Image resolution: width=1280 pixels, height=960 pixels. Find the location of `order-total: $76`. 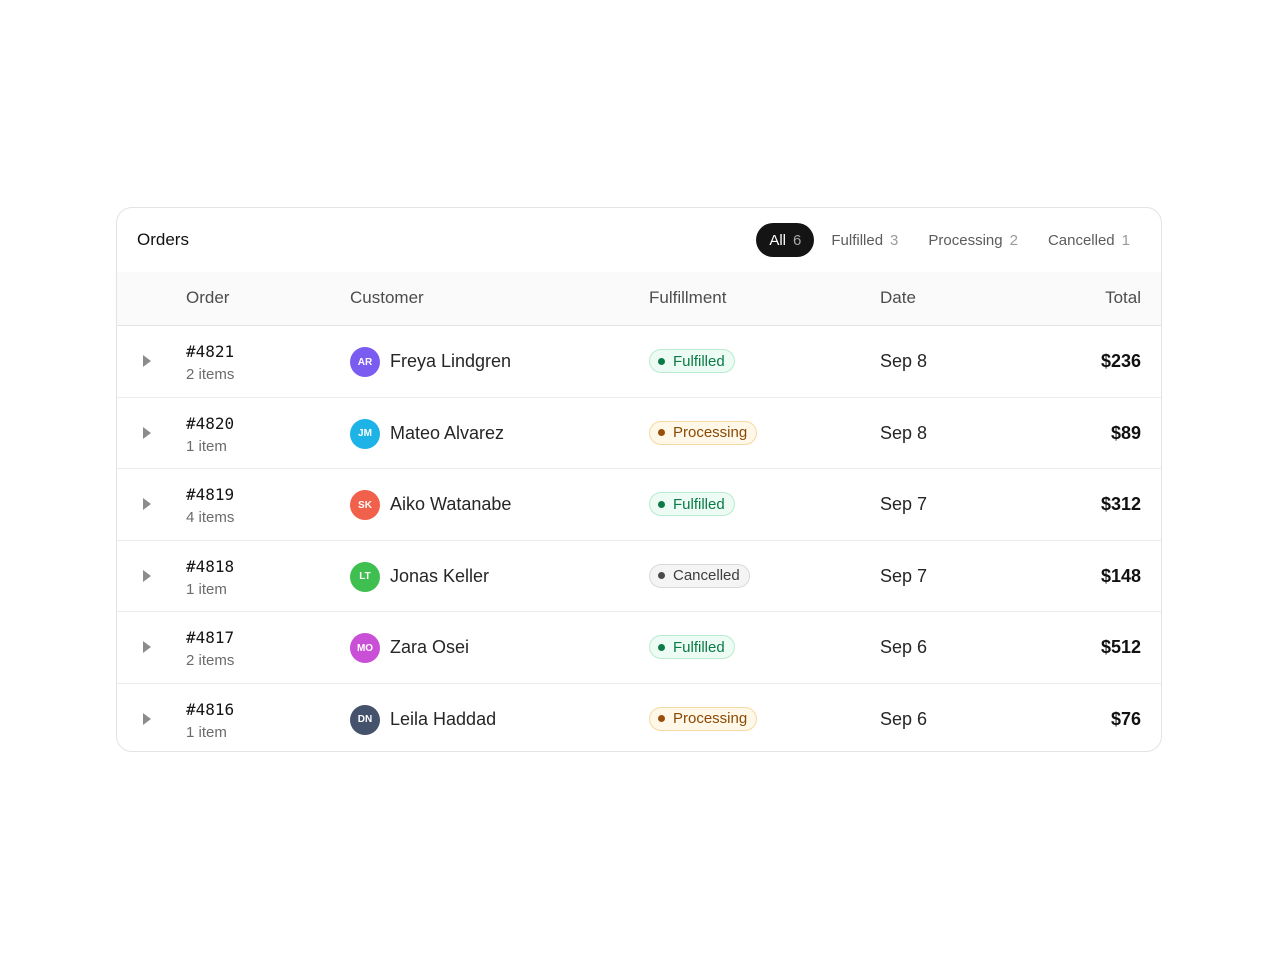

order-total: $76 is located at coordinates (1125, 718).